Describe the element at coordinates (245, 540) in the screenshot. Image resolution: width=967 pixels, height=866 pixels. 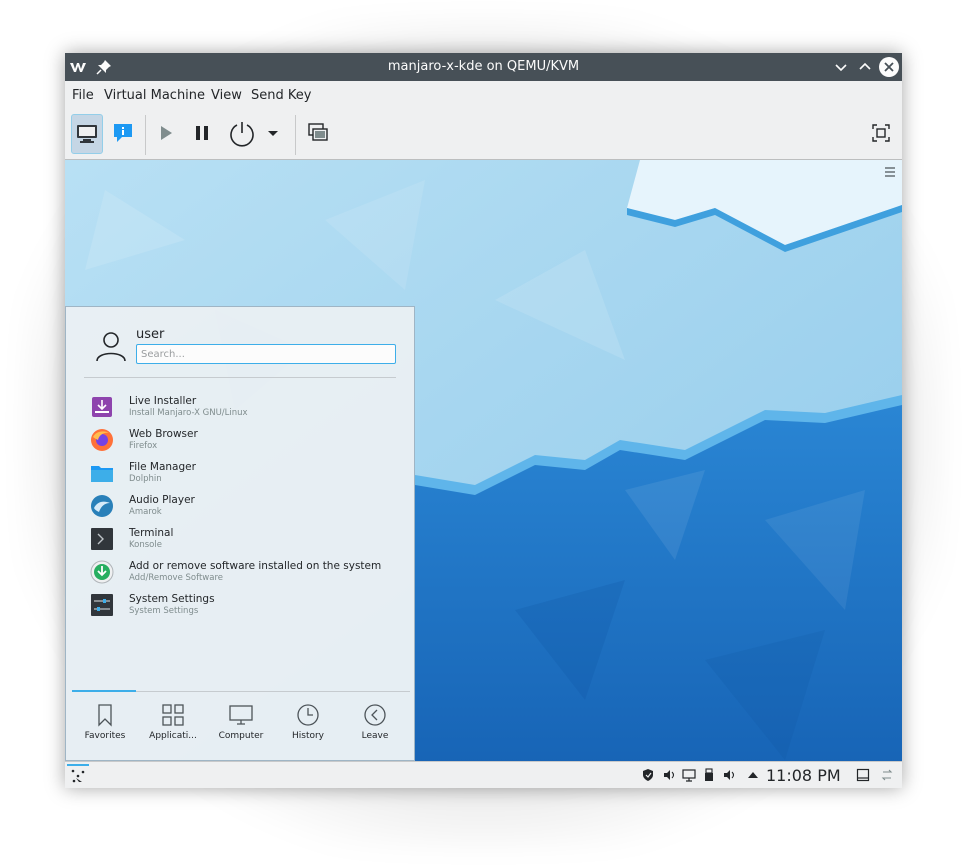
I see `favorite-terminal: Terminal Konsole` at that location.